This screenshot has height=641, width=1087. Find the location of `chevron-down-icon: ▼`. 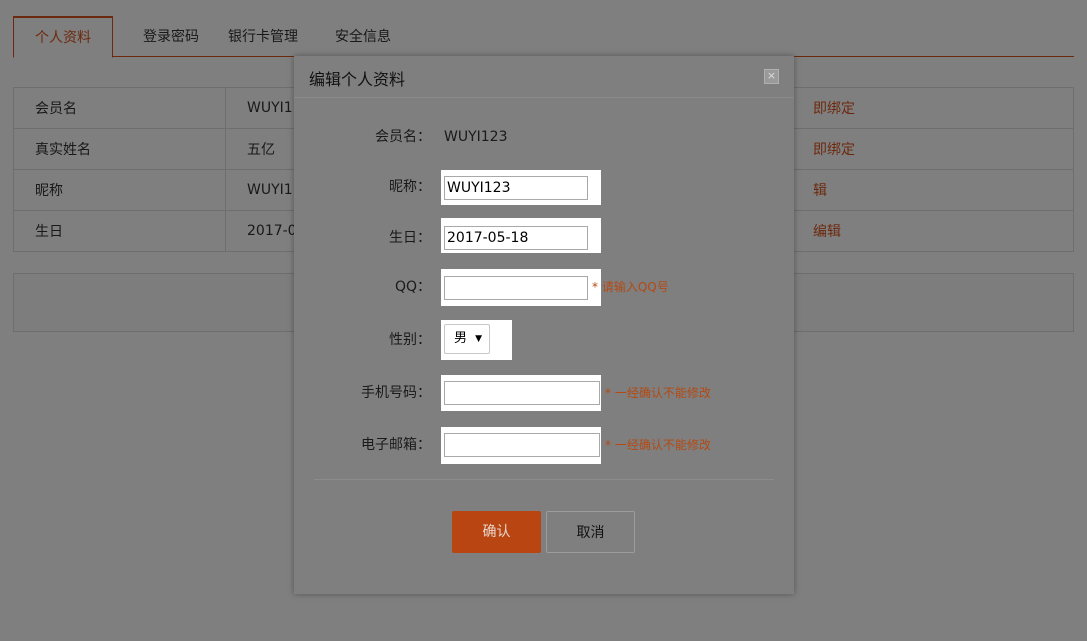

chevron-down-icon: ▼ is located at coordinates (478, 339).